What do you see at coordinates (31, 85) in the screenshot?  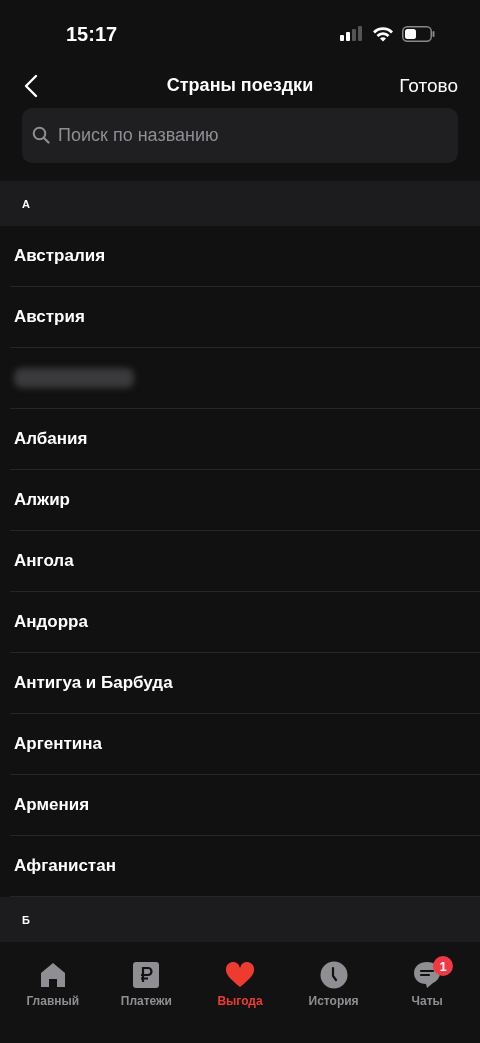 I see `back-button` at bounding box center [31, 85].